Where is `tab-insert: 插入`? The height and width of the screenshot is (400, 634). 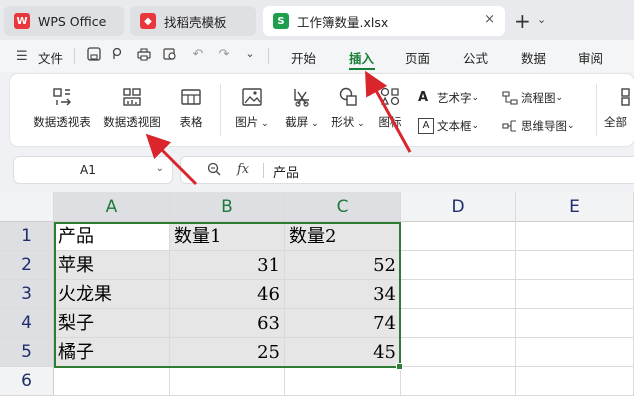
tab-insert: 插入 is located at coordinates (361, 57).